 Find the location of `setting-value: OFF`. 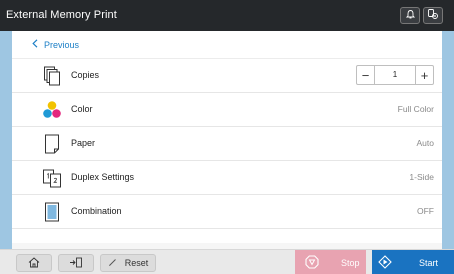

setting-value: OFF is located at coordinates (425, 211).